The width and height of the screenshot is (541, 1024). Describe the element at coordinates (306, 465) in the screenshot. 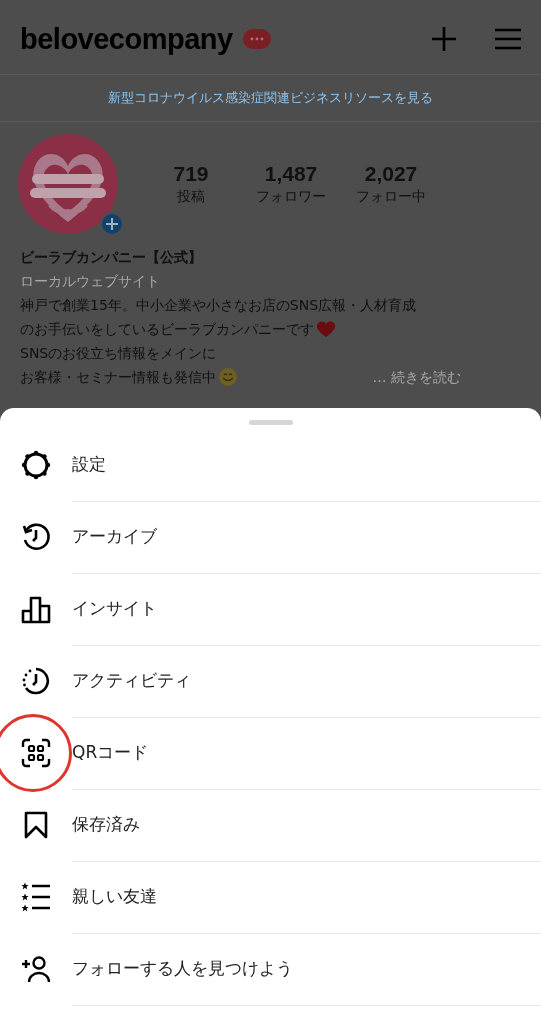

I see `menu-item-label: 設定` at that location.